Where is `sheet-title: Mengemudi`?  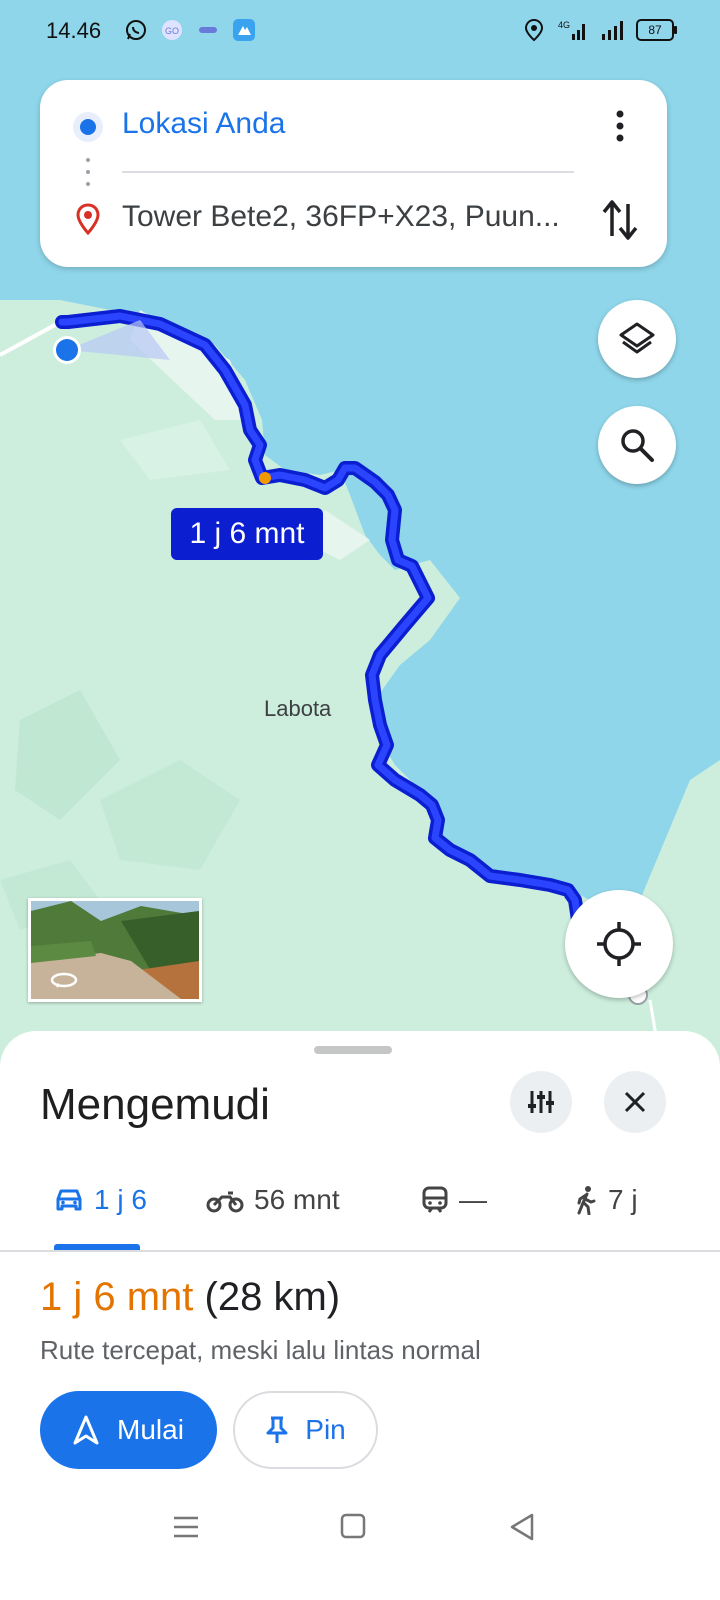
sheet-title: Mengemudi is located at coordinates (155, 1104).